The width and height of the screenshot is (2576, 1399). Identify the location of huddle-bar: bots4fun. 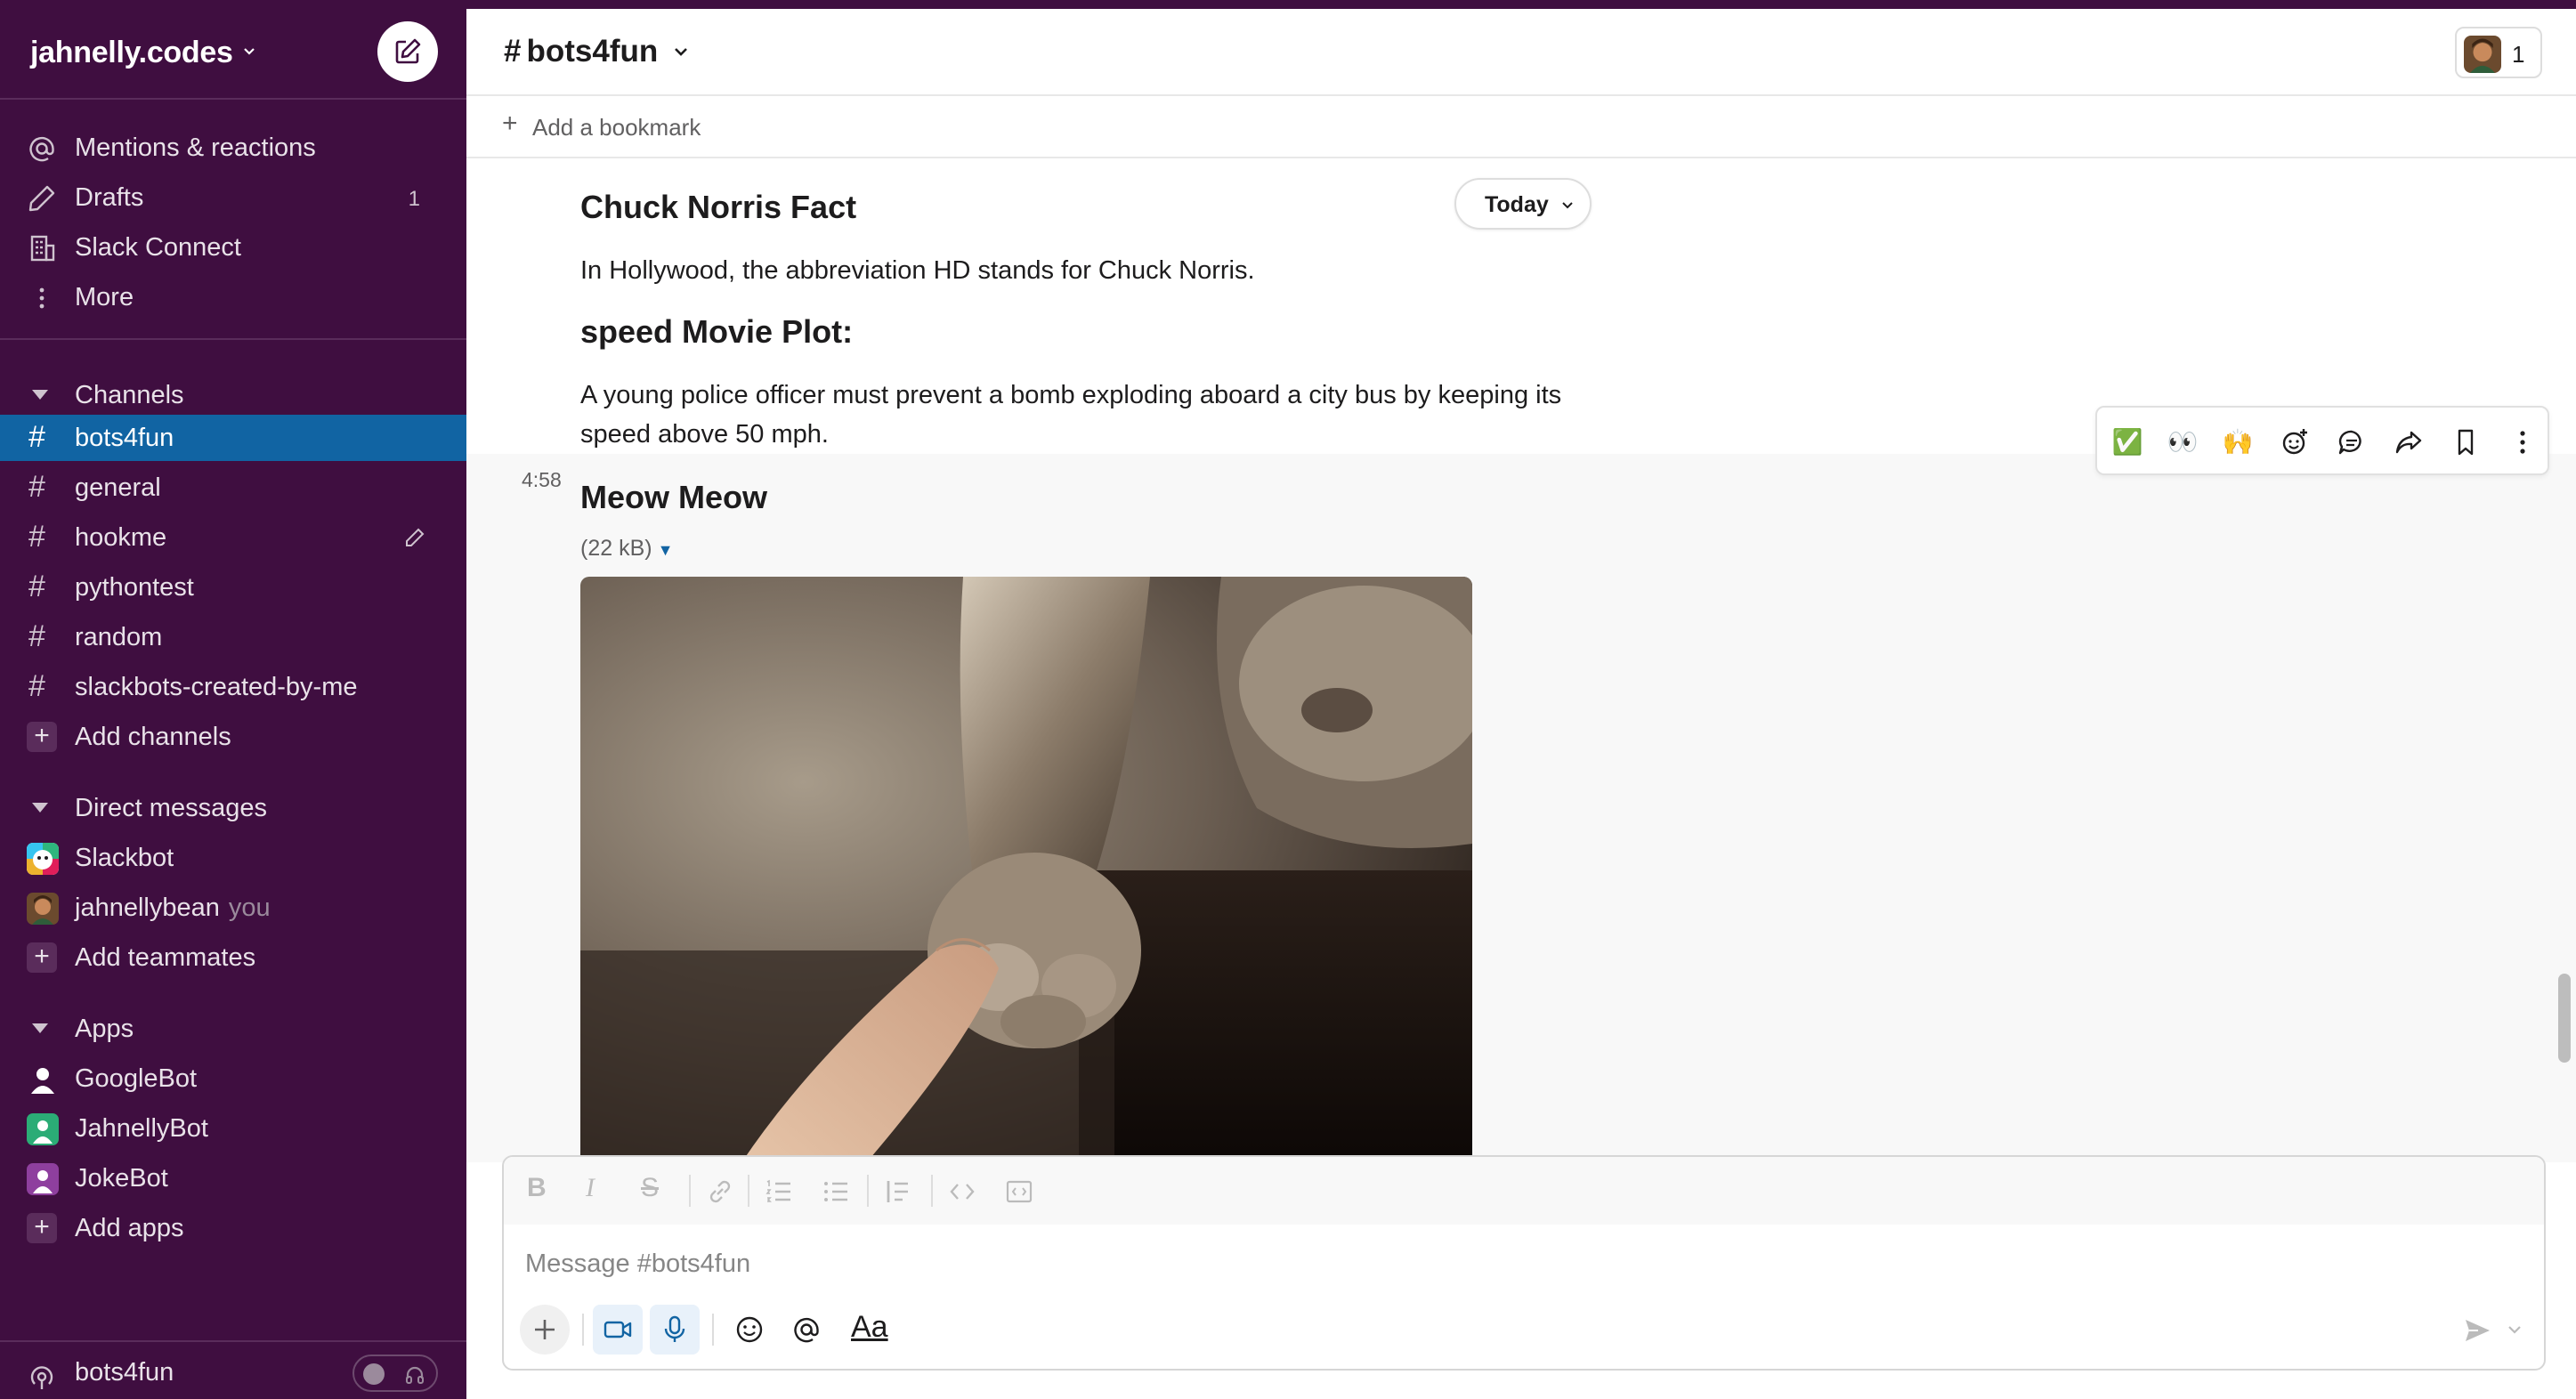
(233, 1369).